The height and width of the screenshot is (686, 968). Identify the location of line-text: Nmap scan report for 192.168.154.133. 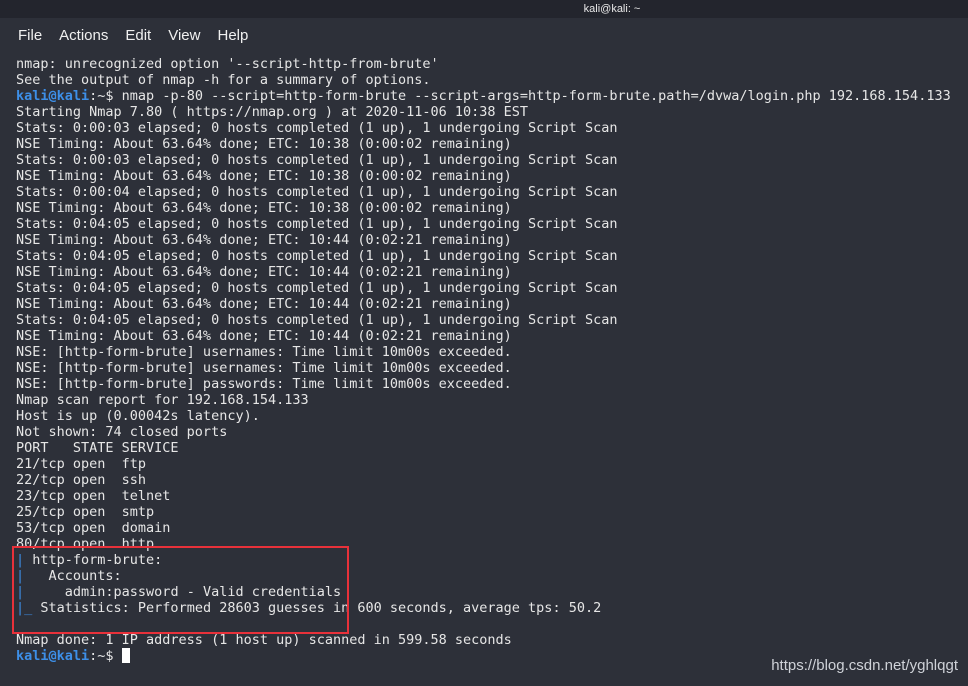
(162, 400).